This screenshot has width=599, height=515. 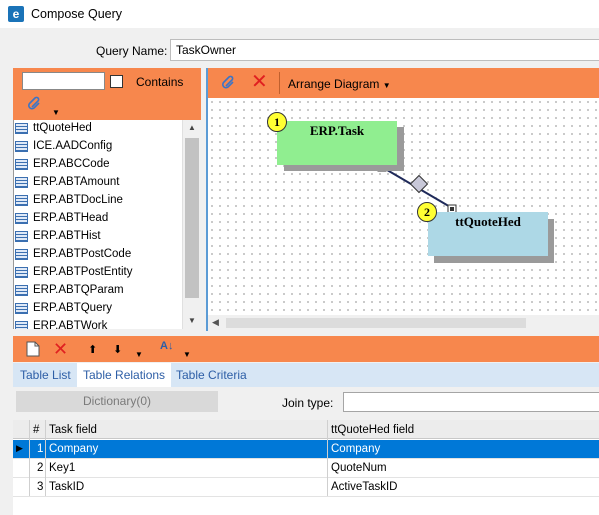 I want to click on node-number-badge: 1, so click(x=277, y=122).